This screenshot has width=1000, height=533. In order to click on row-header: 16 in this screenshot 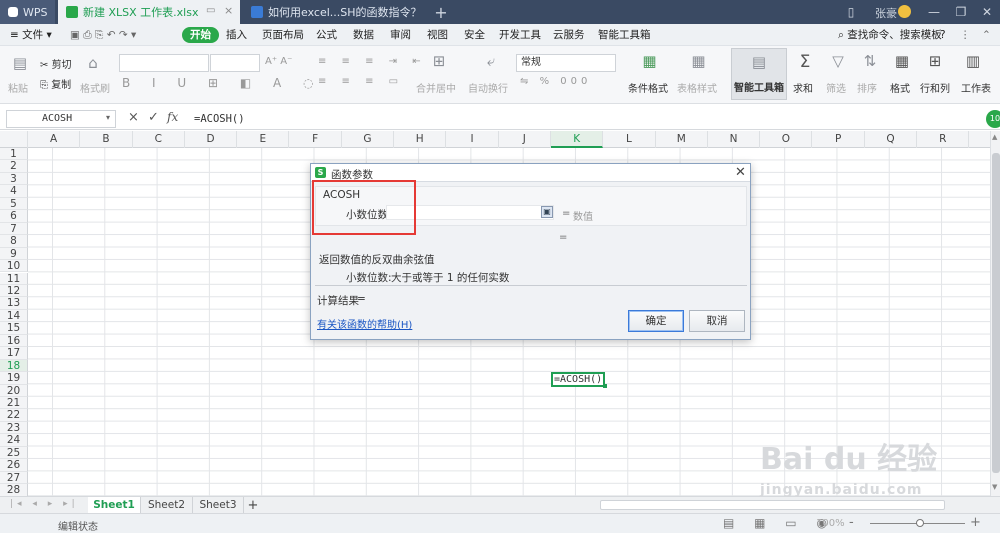, I will do `click(14, 341)`.